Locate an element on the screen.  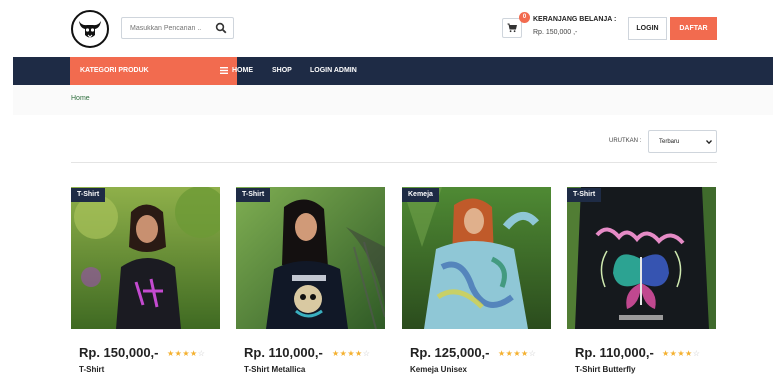
register-button: DAFTAR is located at coordinates (693, 28).